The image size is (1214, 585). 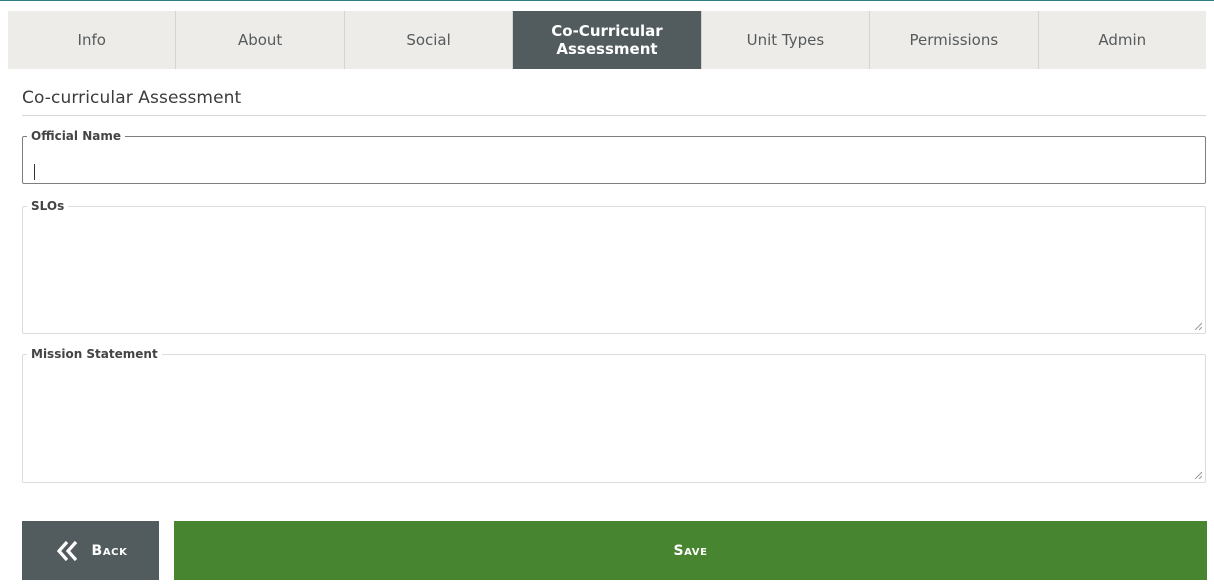 What do you see at coordinates (429, 40) in the screenshot?
I see `tab-social: Social` at bounding box center [429, 40].